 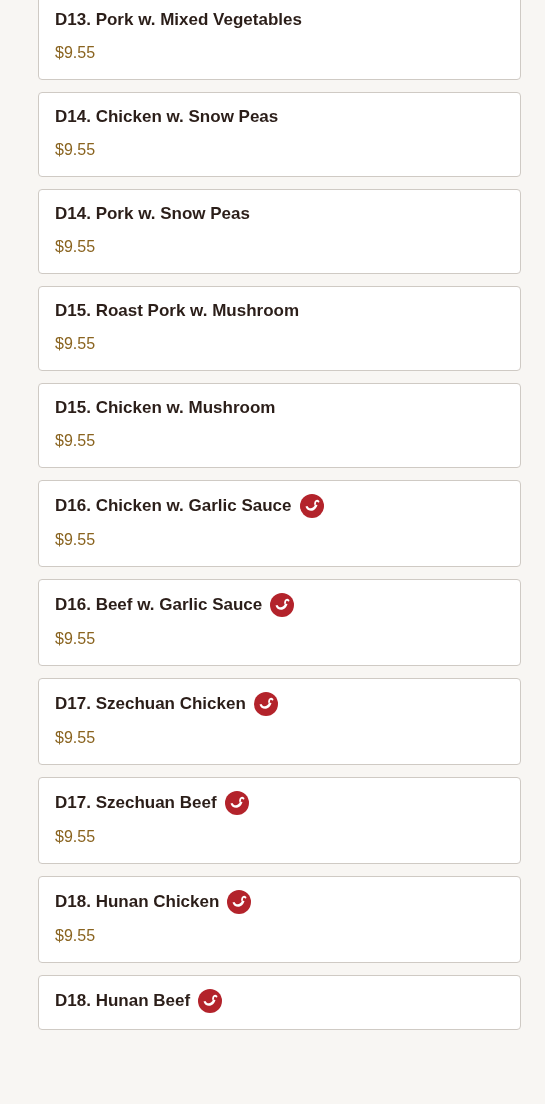 What do you see at coordinates (279, 425) in the screenshot?
I see `menu-item-card: D15. Chicken w. Mushroom $9.55` at bounding box center [279, 425].